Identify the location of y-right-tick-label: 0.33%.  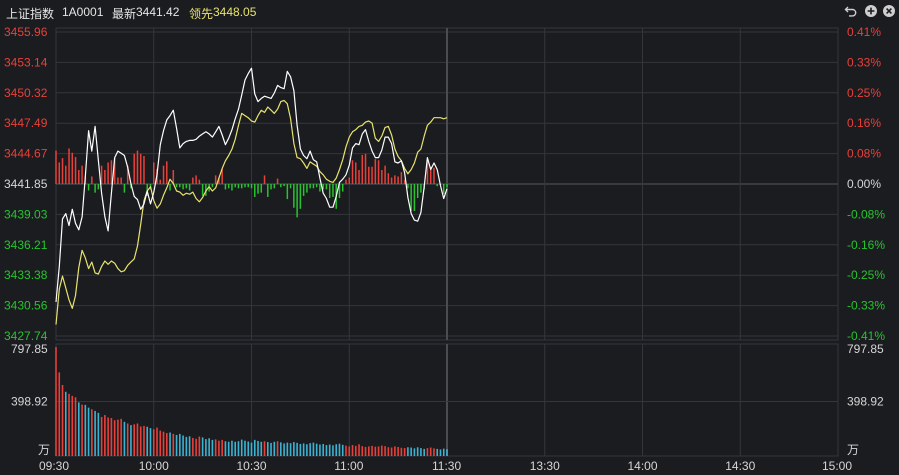
(864, 62).